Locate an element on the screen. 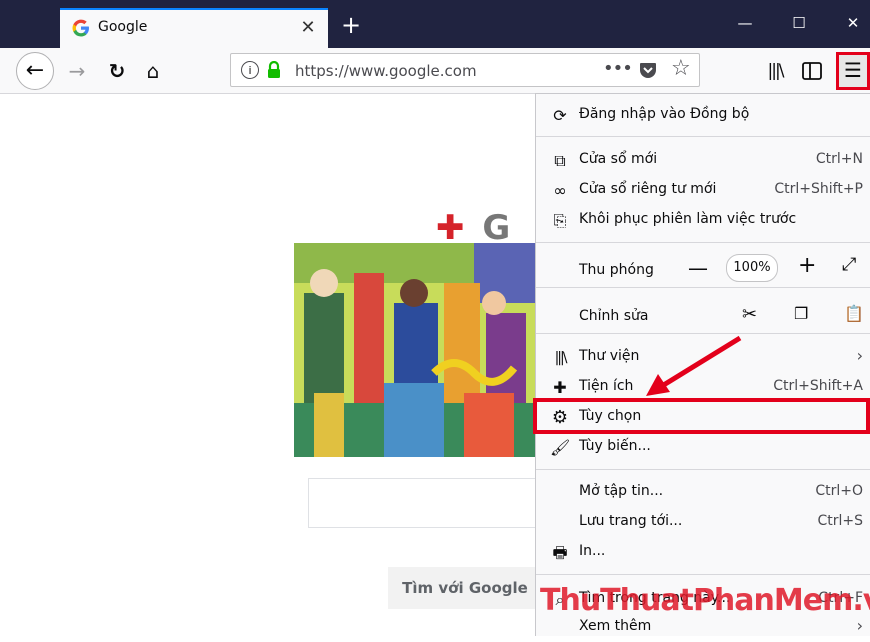 The image size is (870, 642). sidebar-icon is located at coordinates (812, 71).